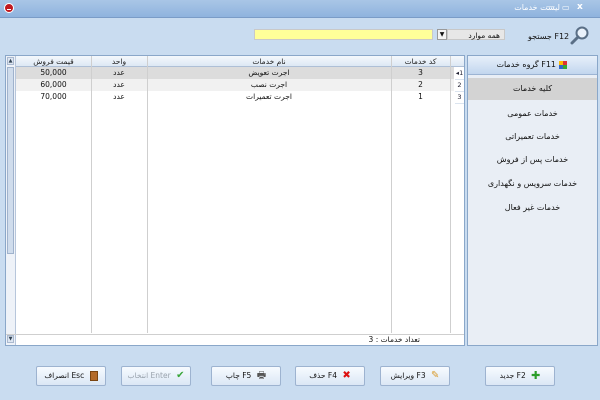 This screenshot has height=400, width=600. I want to click on search-scope-select: همه موارد, so click(476, 34).